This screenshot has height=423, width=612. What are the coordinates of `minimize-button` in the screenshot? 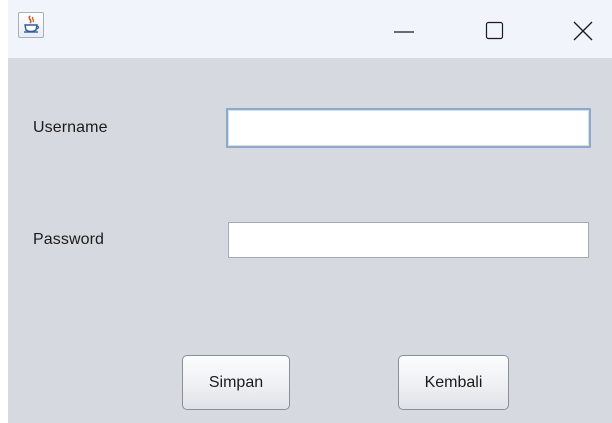 It's located at (402, 29).